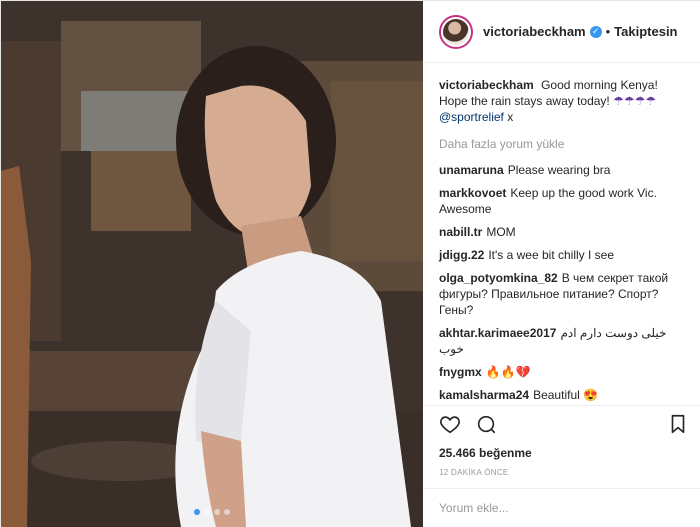 This screenshot has width=700, height=527. I want to click on comment-input, so click(562, 508).